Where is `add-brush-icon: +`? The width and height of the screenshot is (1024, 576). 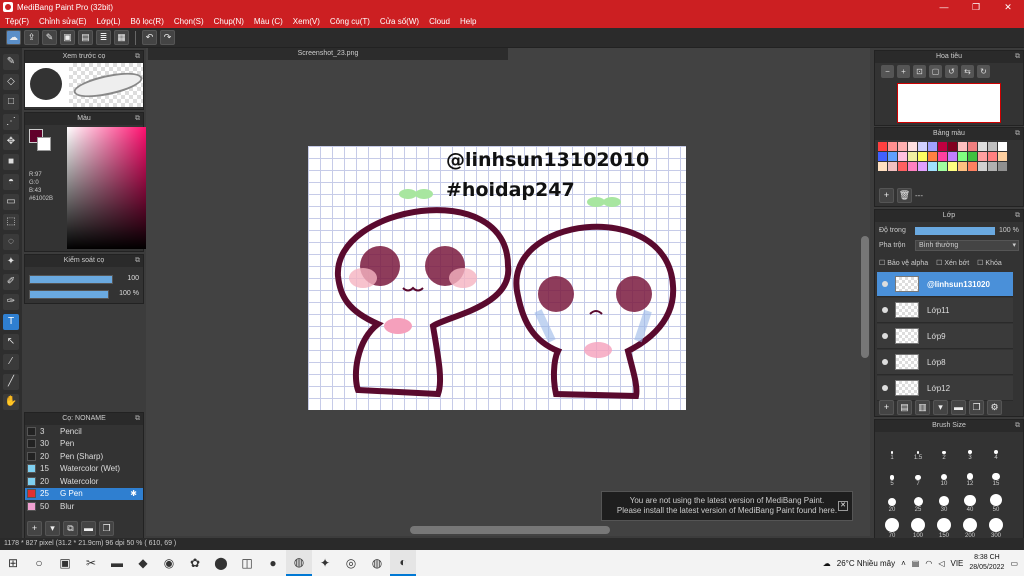 add-brush-icon: + is located at coordinates (34, 528).